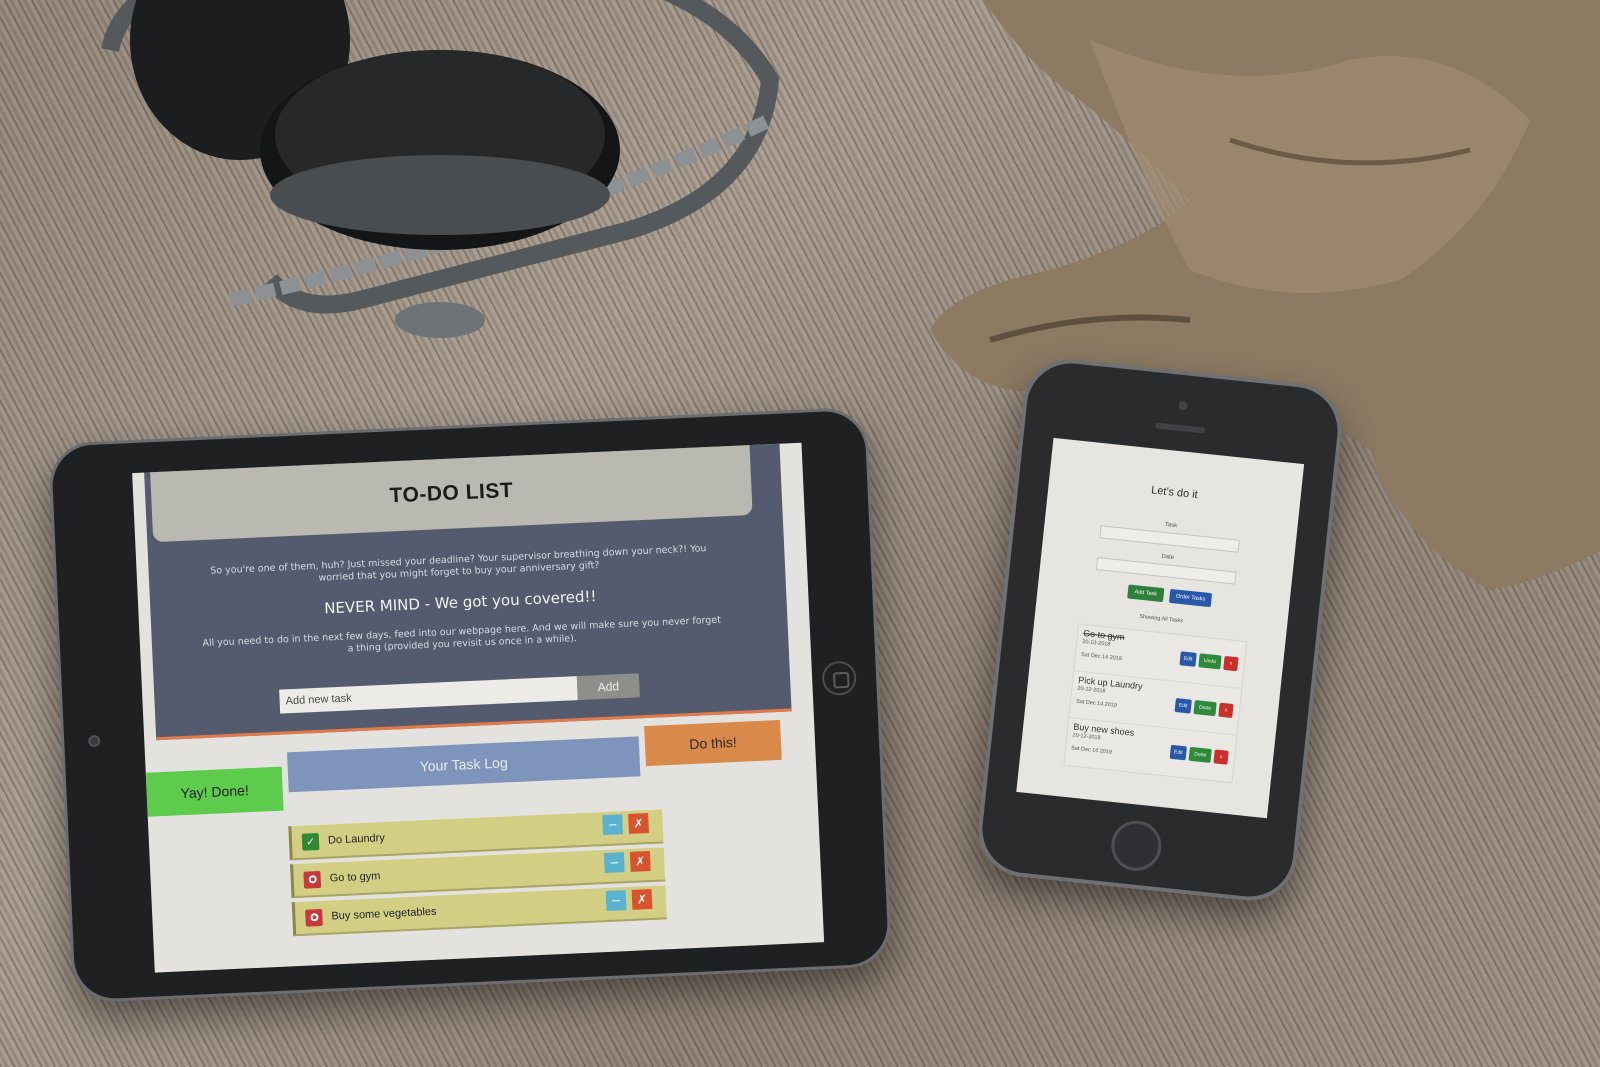  What do you see at coordinates (356, 839) in the screenshot?
I see `task-label: Do Laundry` at bounding box center [356, 839].